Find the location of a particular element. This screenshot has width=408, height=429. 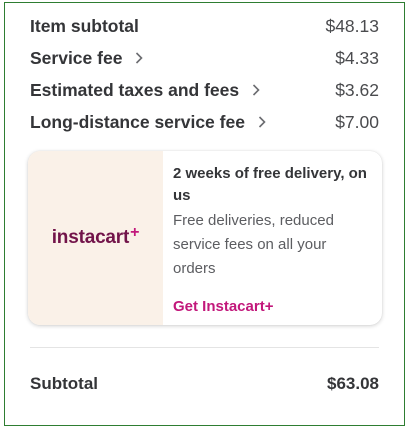

item-subtotal-row: Item subtotal $48.13 is located at coordinates (204, 26).